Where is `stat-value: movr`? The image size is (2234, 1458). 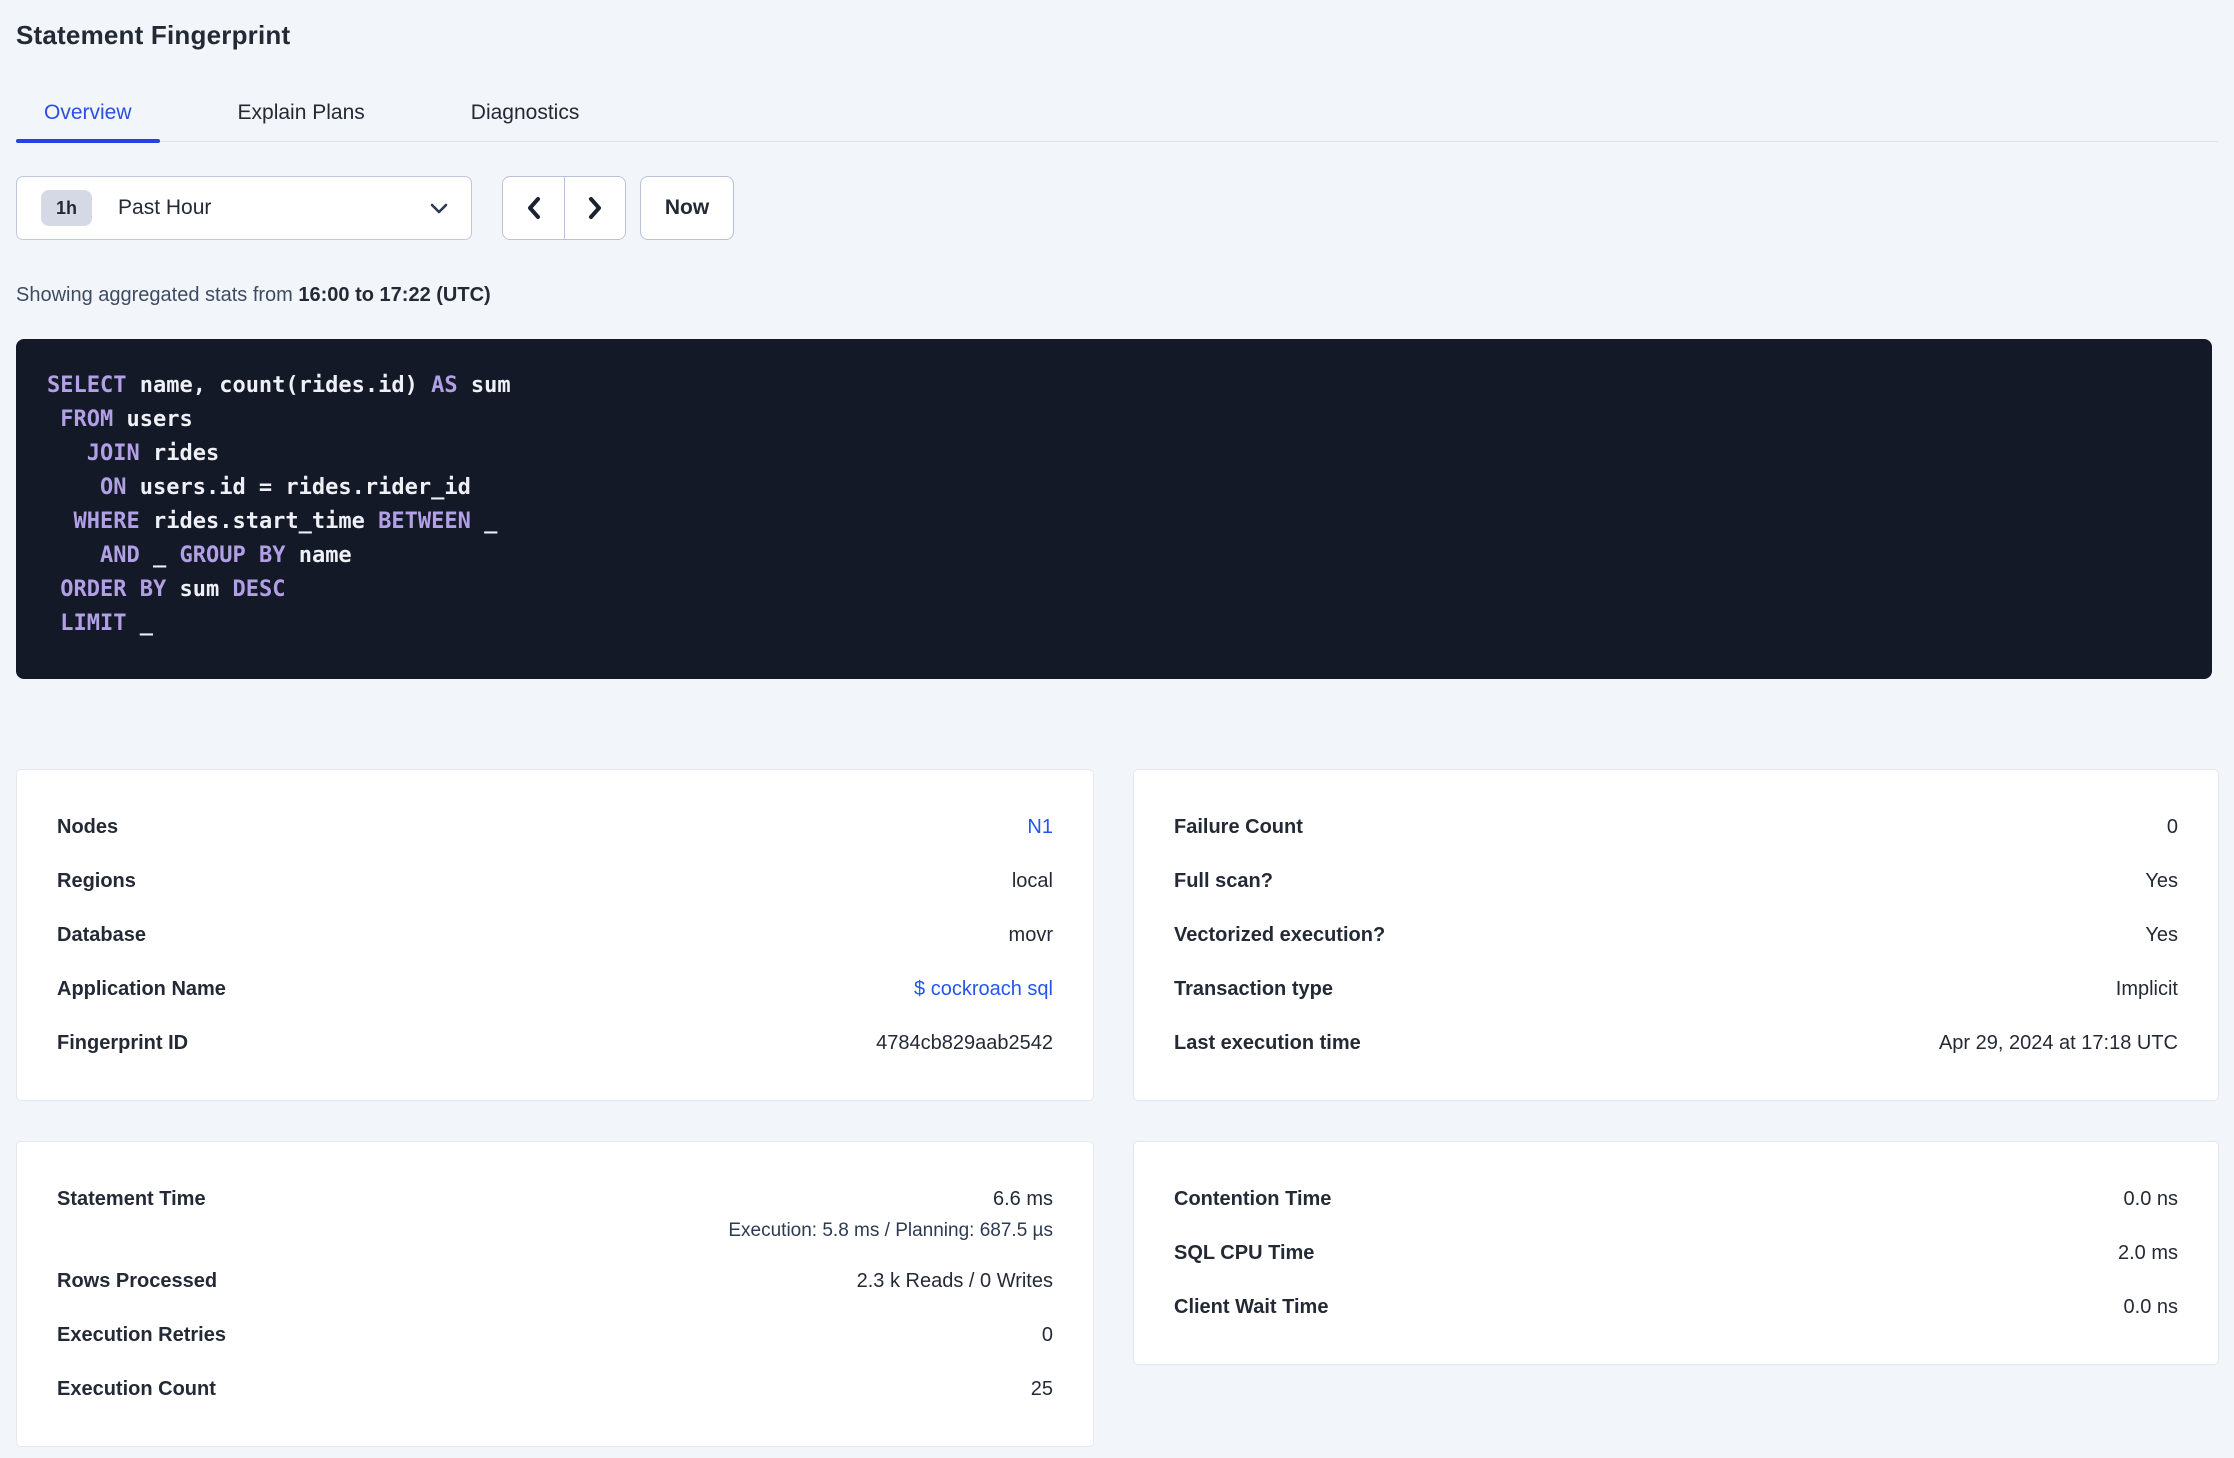 stat-value: movr is located at coordinates (1030, 934).